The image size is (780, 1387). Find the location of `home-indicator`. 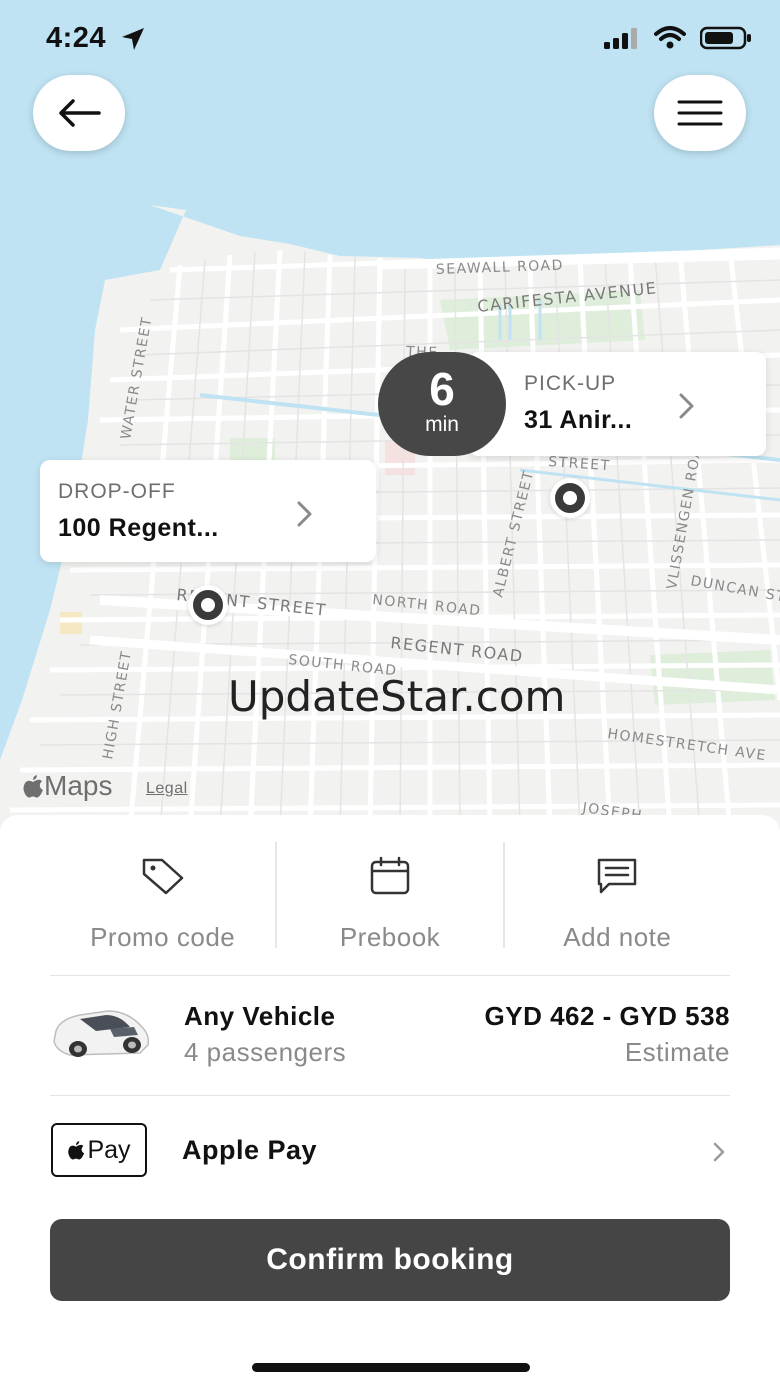

home-indicator is located at coordinates (391, 1367).